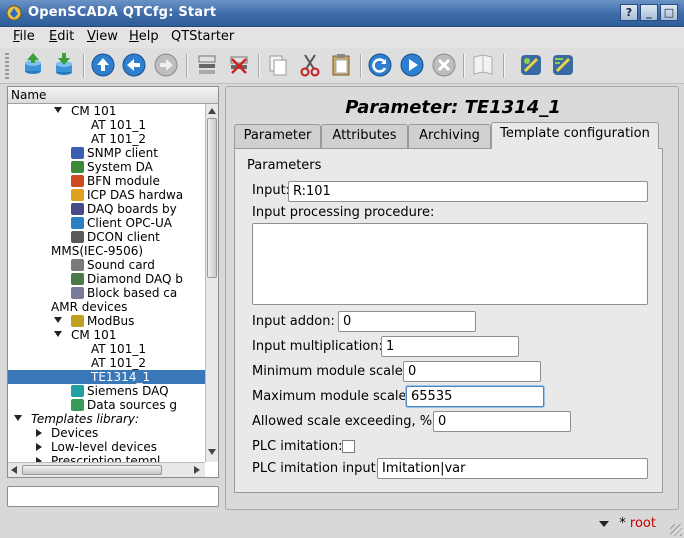 This screenshot has width=684, height=538. Describe the element at coordinates (341, 65) in the screenshot. I see `paste-icon` at that location.